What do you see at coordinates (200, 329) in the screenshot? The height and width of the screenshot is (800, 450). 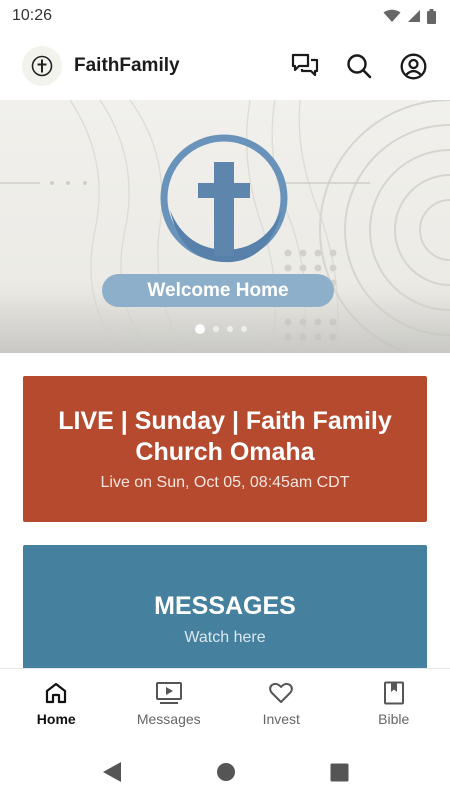 I see `carousel-dot-active` at bounding box center [200, 329].